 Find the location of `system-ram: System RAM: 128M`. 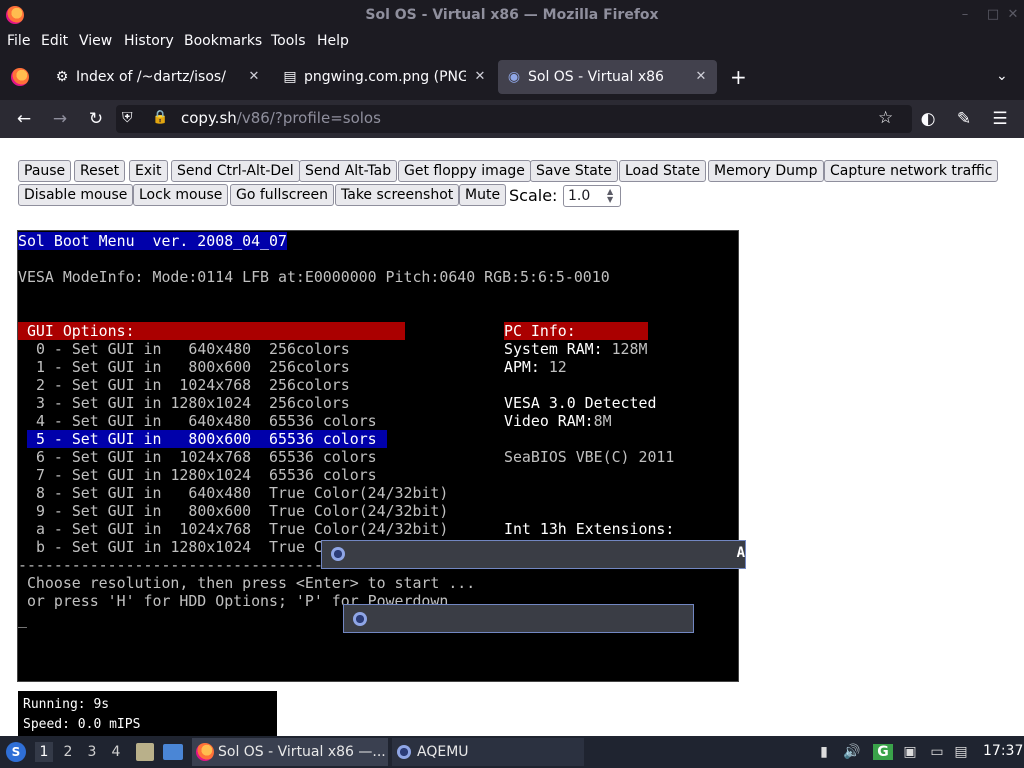

system-ram: System RAM: 128M is located at coordinates (575, 349).